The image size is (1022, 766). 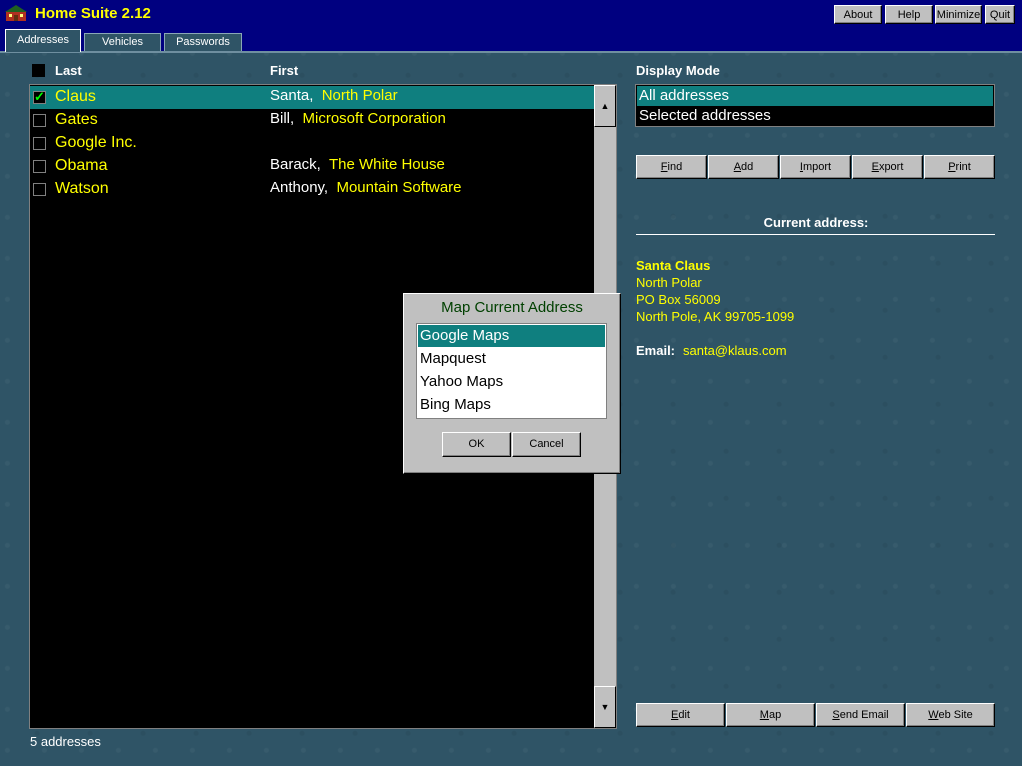 What do you see at coordinates (678, 299) in the screenshot?
I see `address-line2: PO Box 56009` at bounding box center [678, 299].